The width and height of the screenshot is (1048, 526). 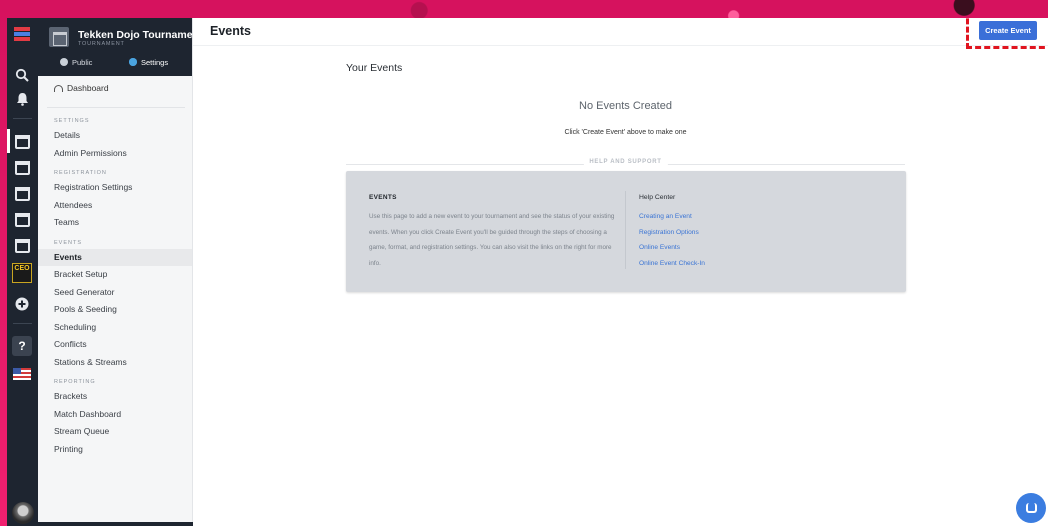 I want to click on nav-bottom-strip, so click(x=115, y=524).